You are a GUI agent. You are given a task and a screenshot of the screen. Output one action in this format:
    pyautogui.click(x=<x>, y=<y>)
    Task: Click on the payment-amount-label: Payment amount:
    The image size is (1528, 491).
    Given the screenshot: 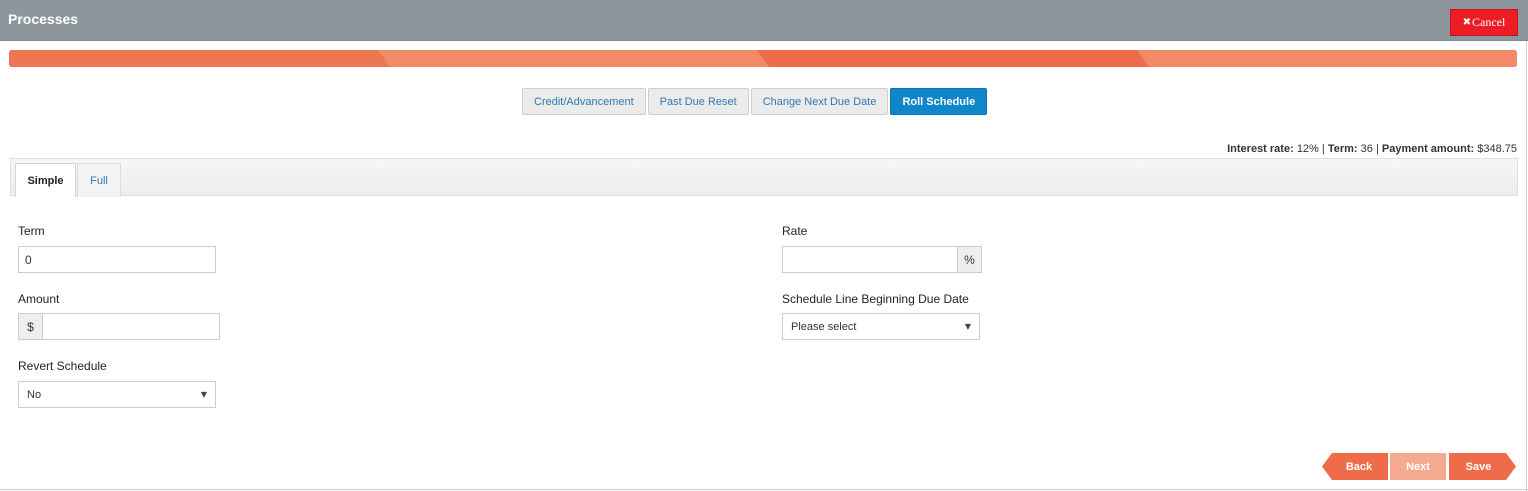 What is the action you would take?
    pyautogui.click(x=1428, y=149)
    